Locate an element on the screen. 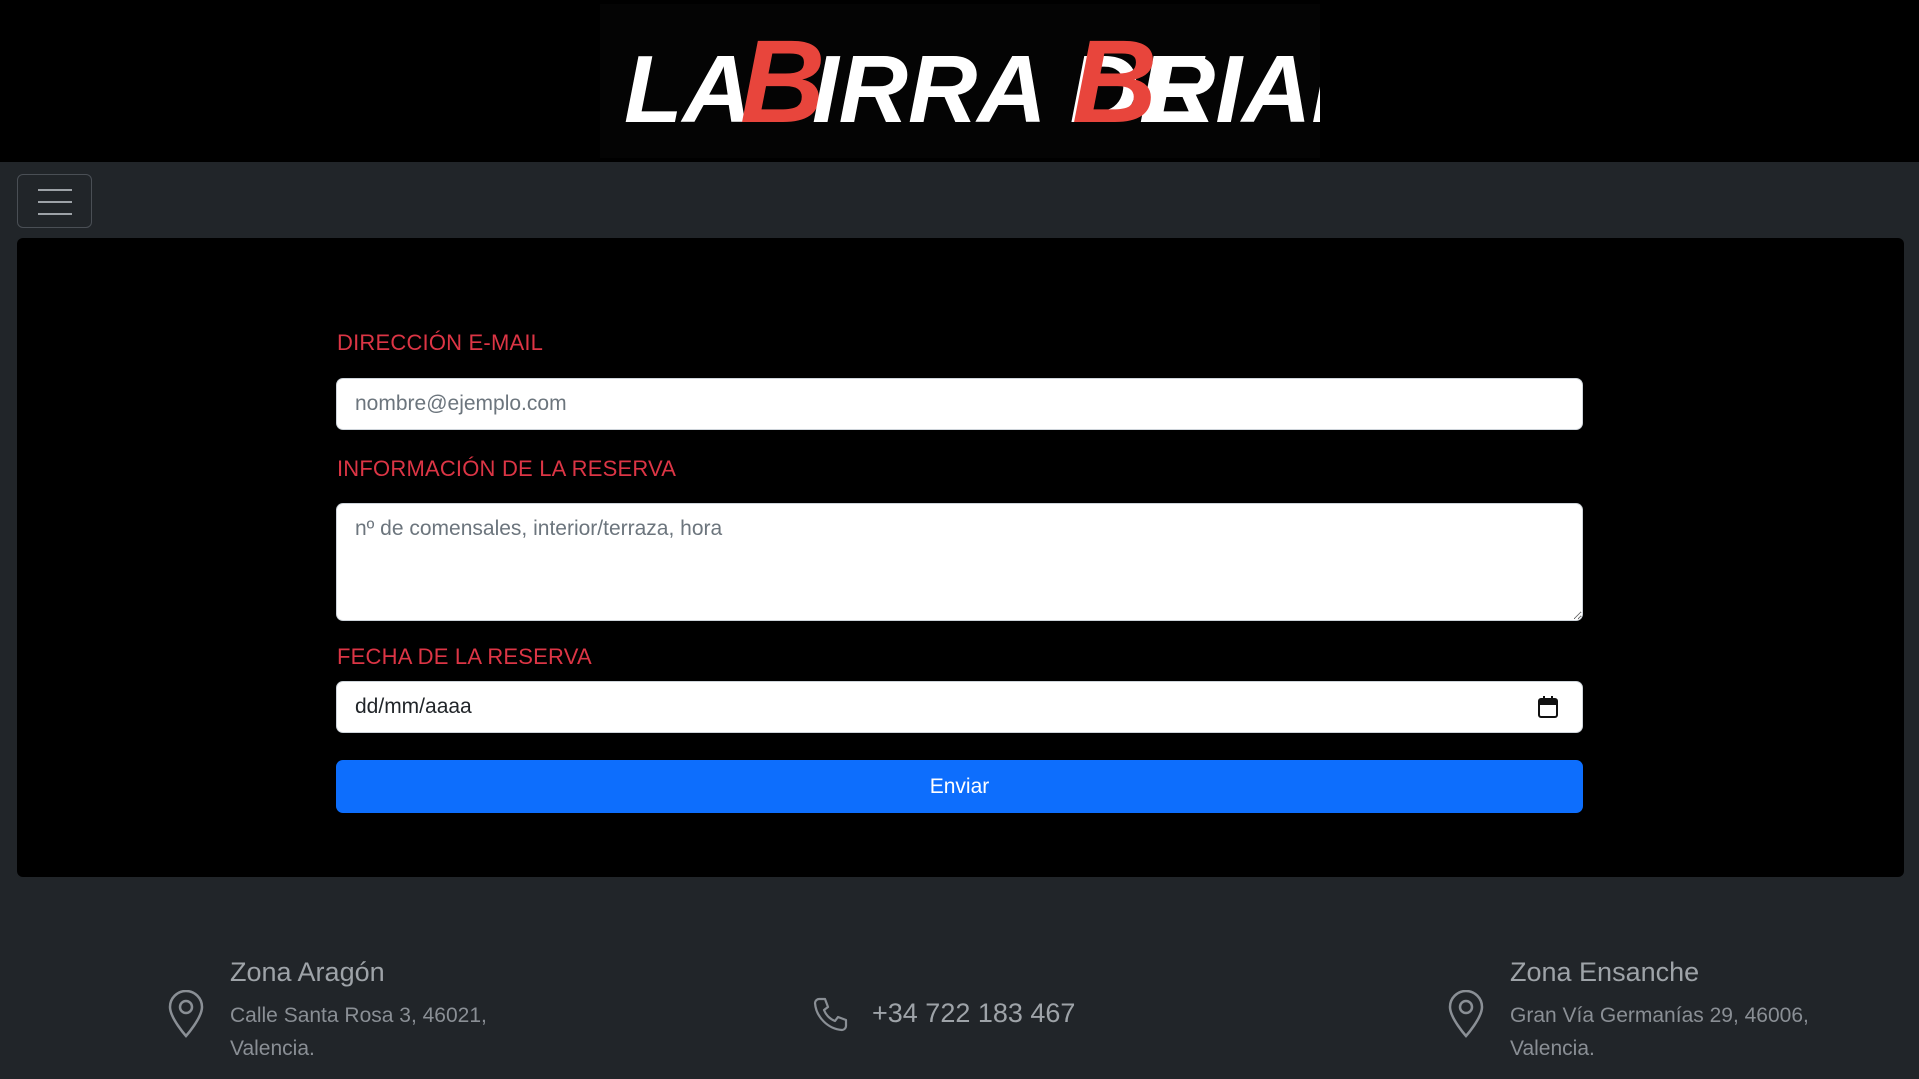 The height and width of the screenshot is (1079, 1919). footer-phone: +34 722 183 467 is located at coordinates (973, 1013).